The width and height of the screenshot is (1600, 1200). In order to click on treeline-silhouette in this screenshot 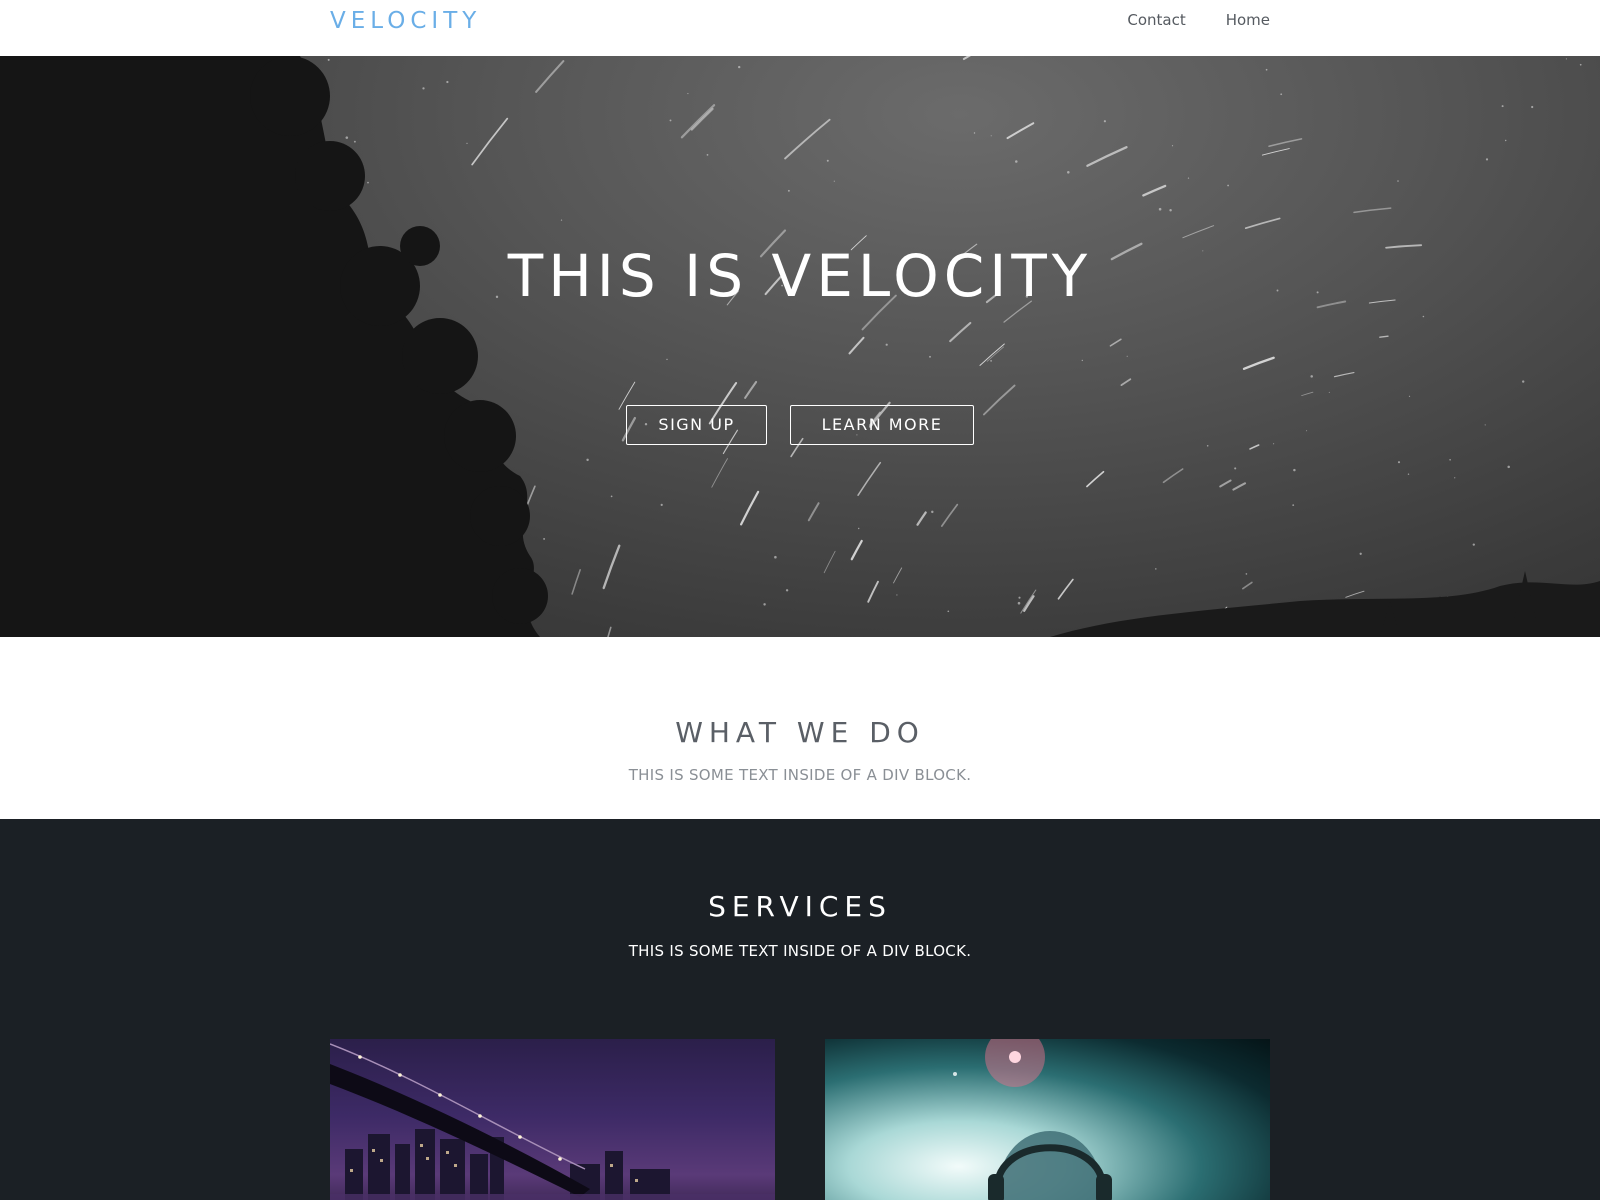, I will do `click(1325, 604)`.